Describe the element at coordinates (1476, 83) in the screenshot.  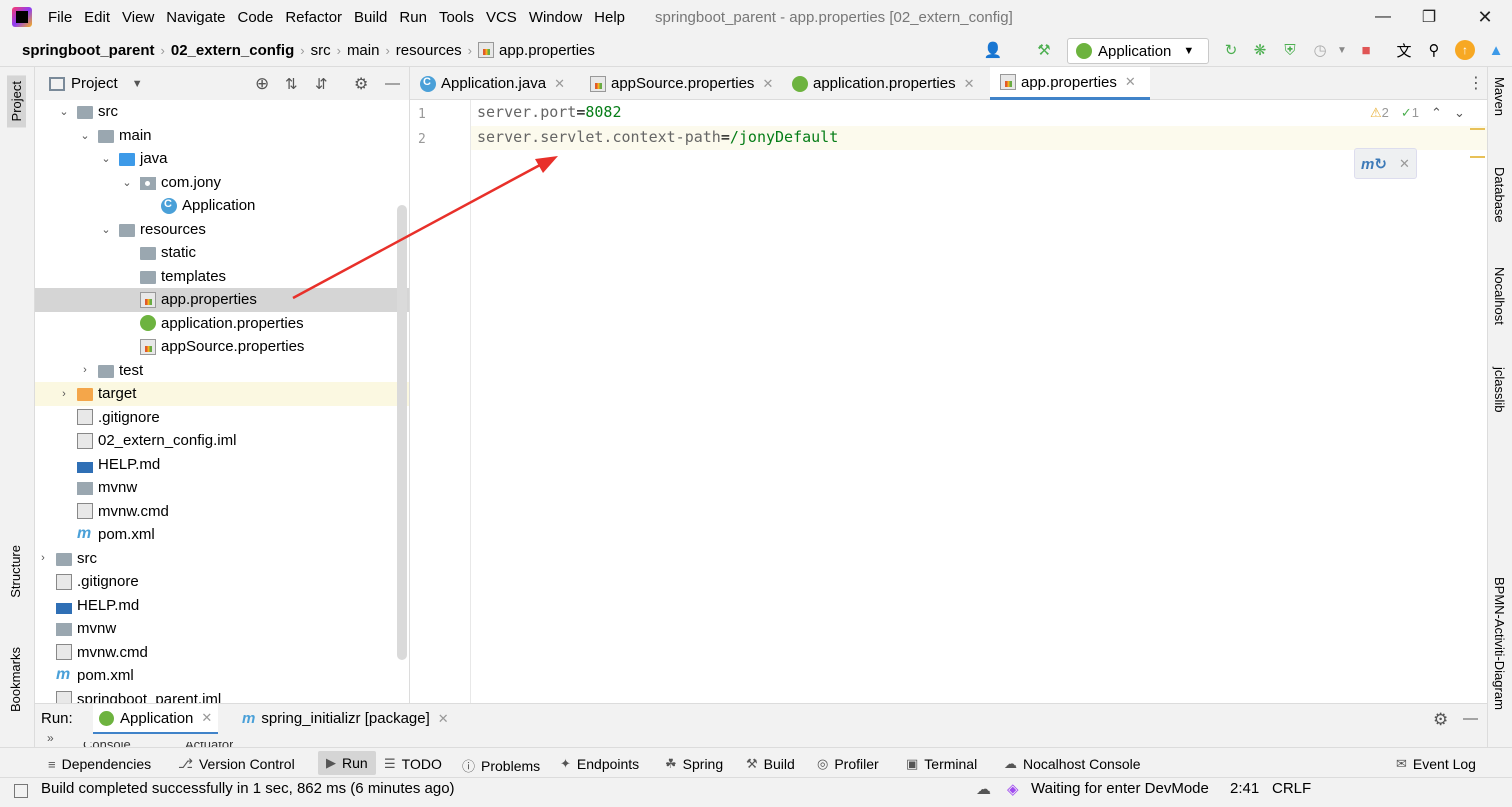
I see `more-options-icon: ⋮` at that location.